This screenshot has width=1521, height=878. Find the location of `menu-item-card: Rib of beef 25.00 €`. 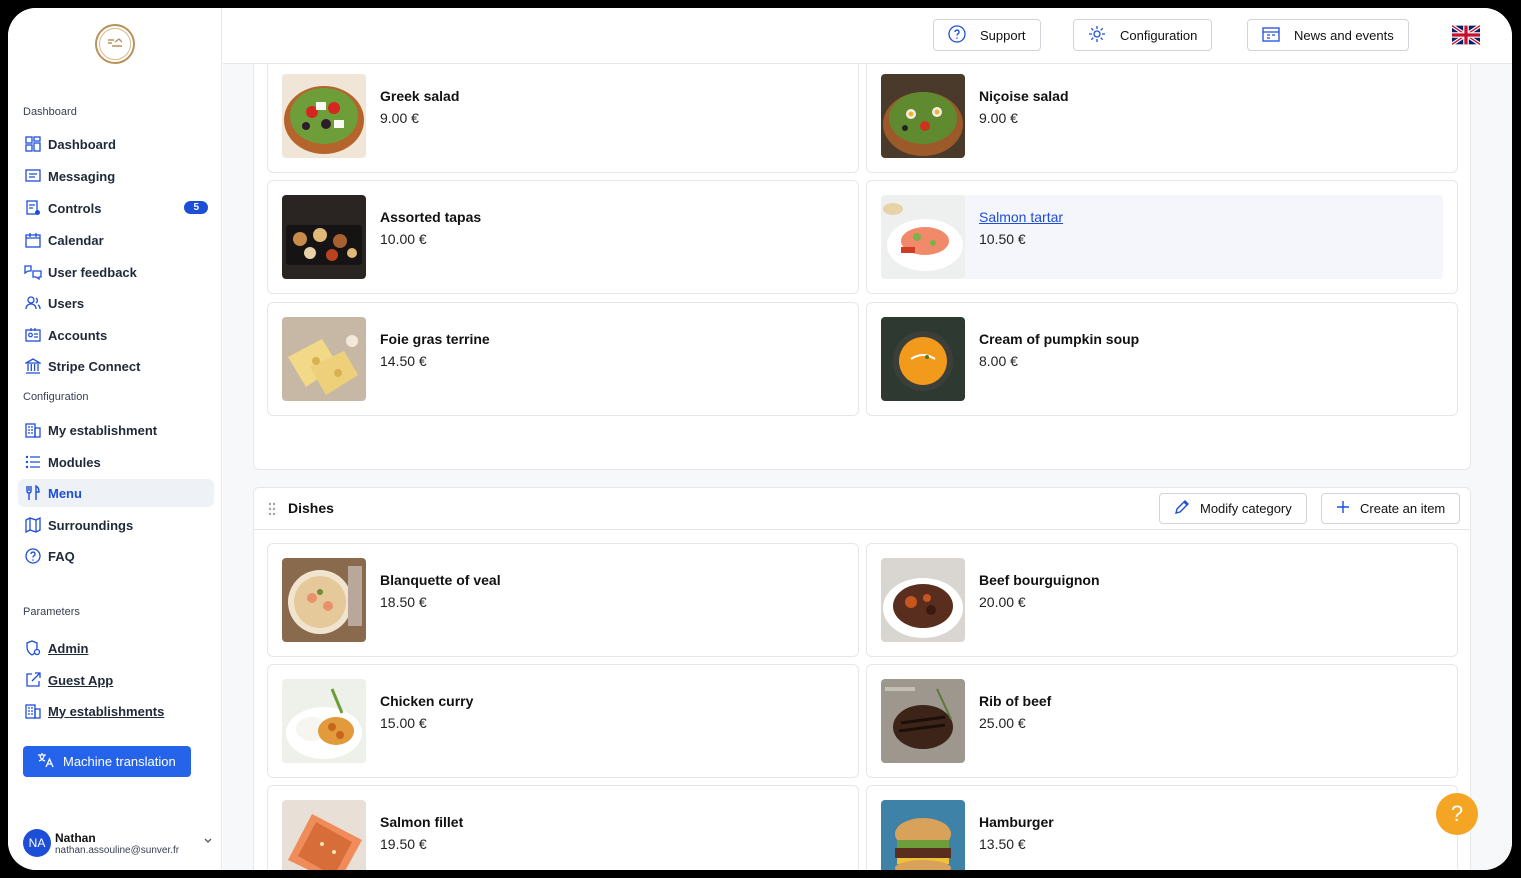

menu-item-card: Rib of beef 25.00 € is located at coordinates (1162, 721).